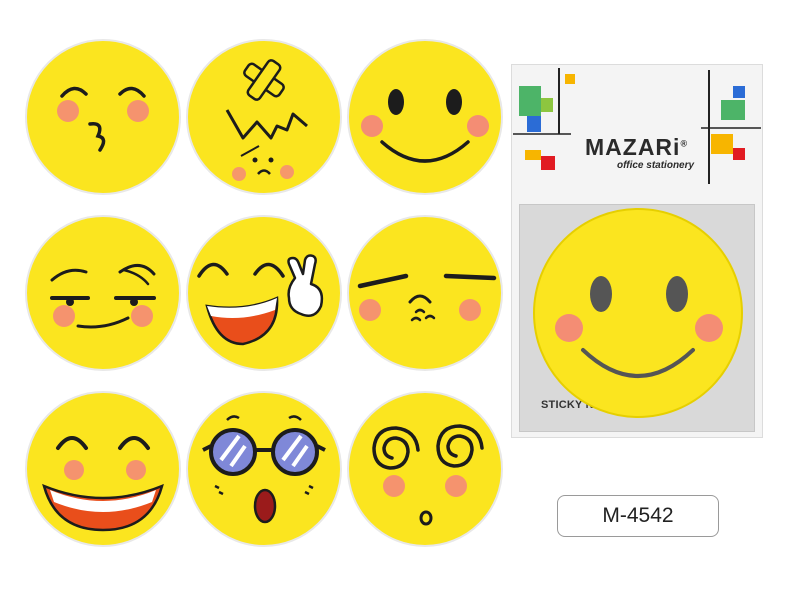 This screenshot has height=600, width=800. I want to click on sticker-laughing-face, so click(103, 469).